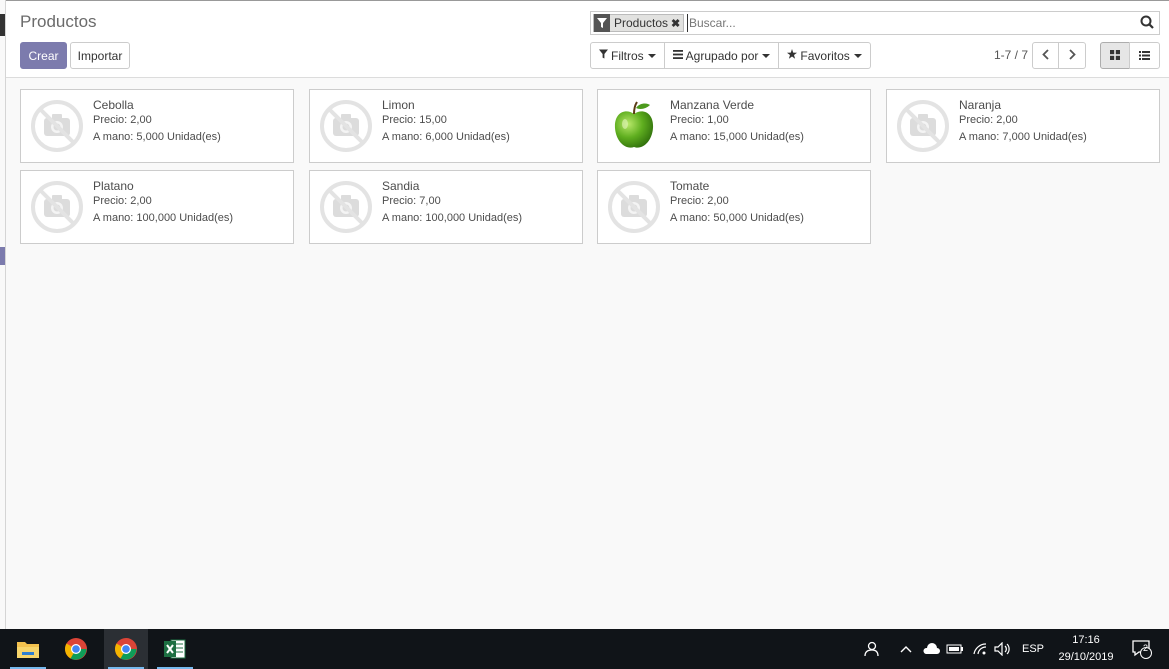  I want to click on group-by-label: Agrupado por, so click(722, 55).